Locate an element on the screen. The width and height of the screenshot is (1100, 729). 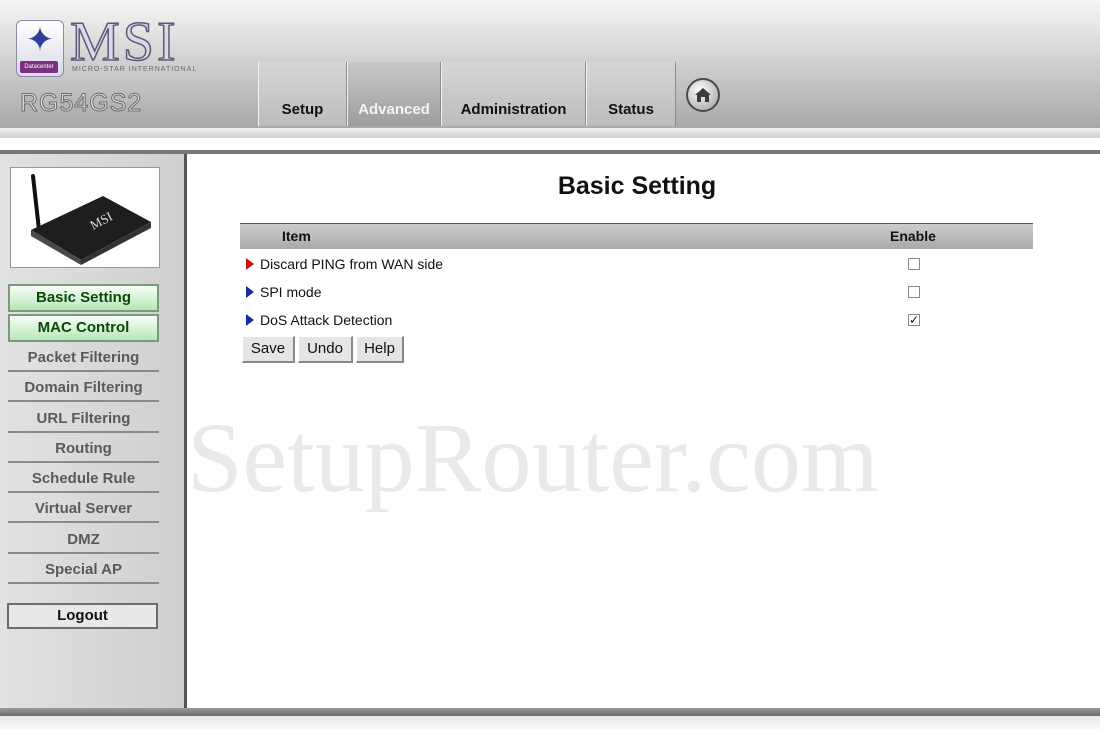
spi-mode-checkbox is located at coordinates (914, 292).